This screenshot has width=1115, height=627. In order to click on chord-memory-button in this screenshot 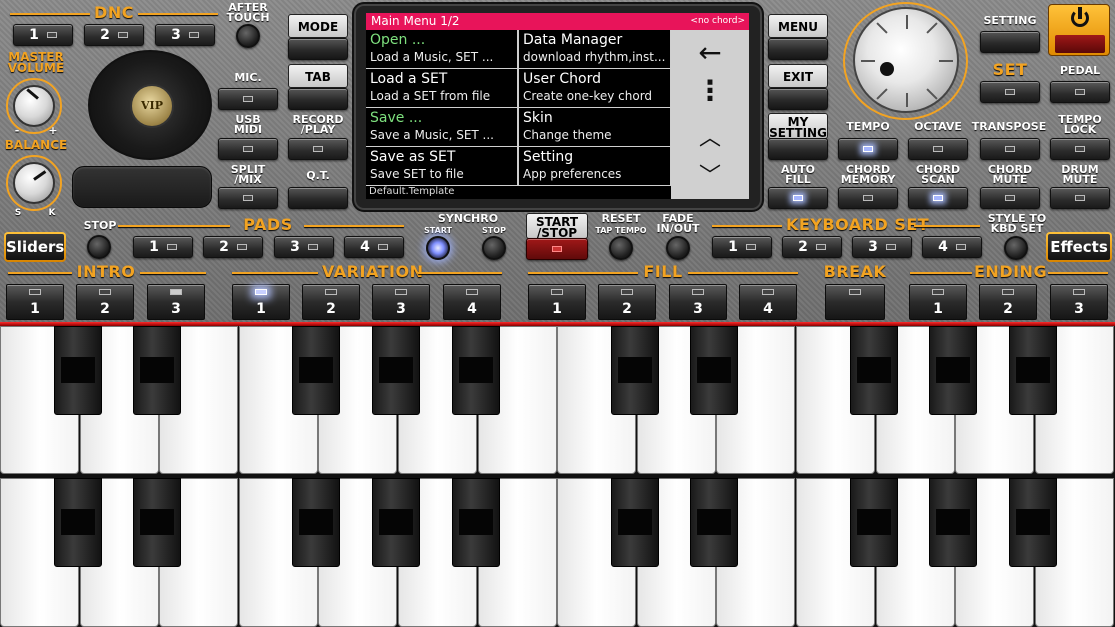, I will do `click(868, 198)`.